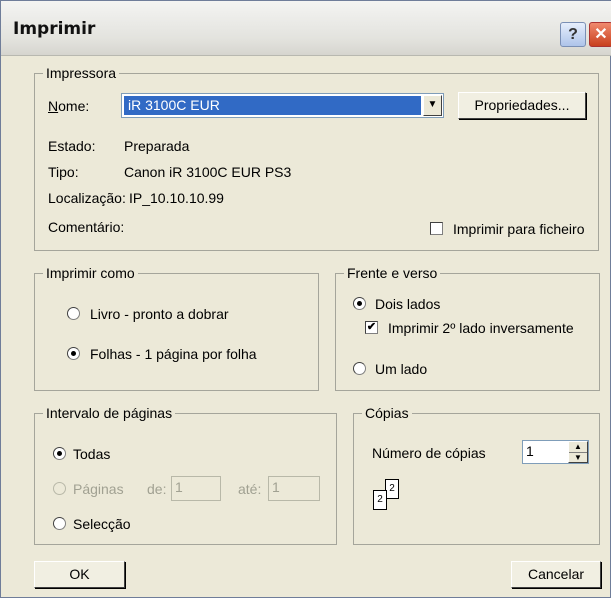 This screenshot has width=611, height=598. What do you see at coordinates (359, 368) in the screenshot?
I see `one-side-radio` at bounding box center [359, 368].